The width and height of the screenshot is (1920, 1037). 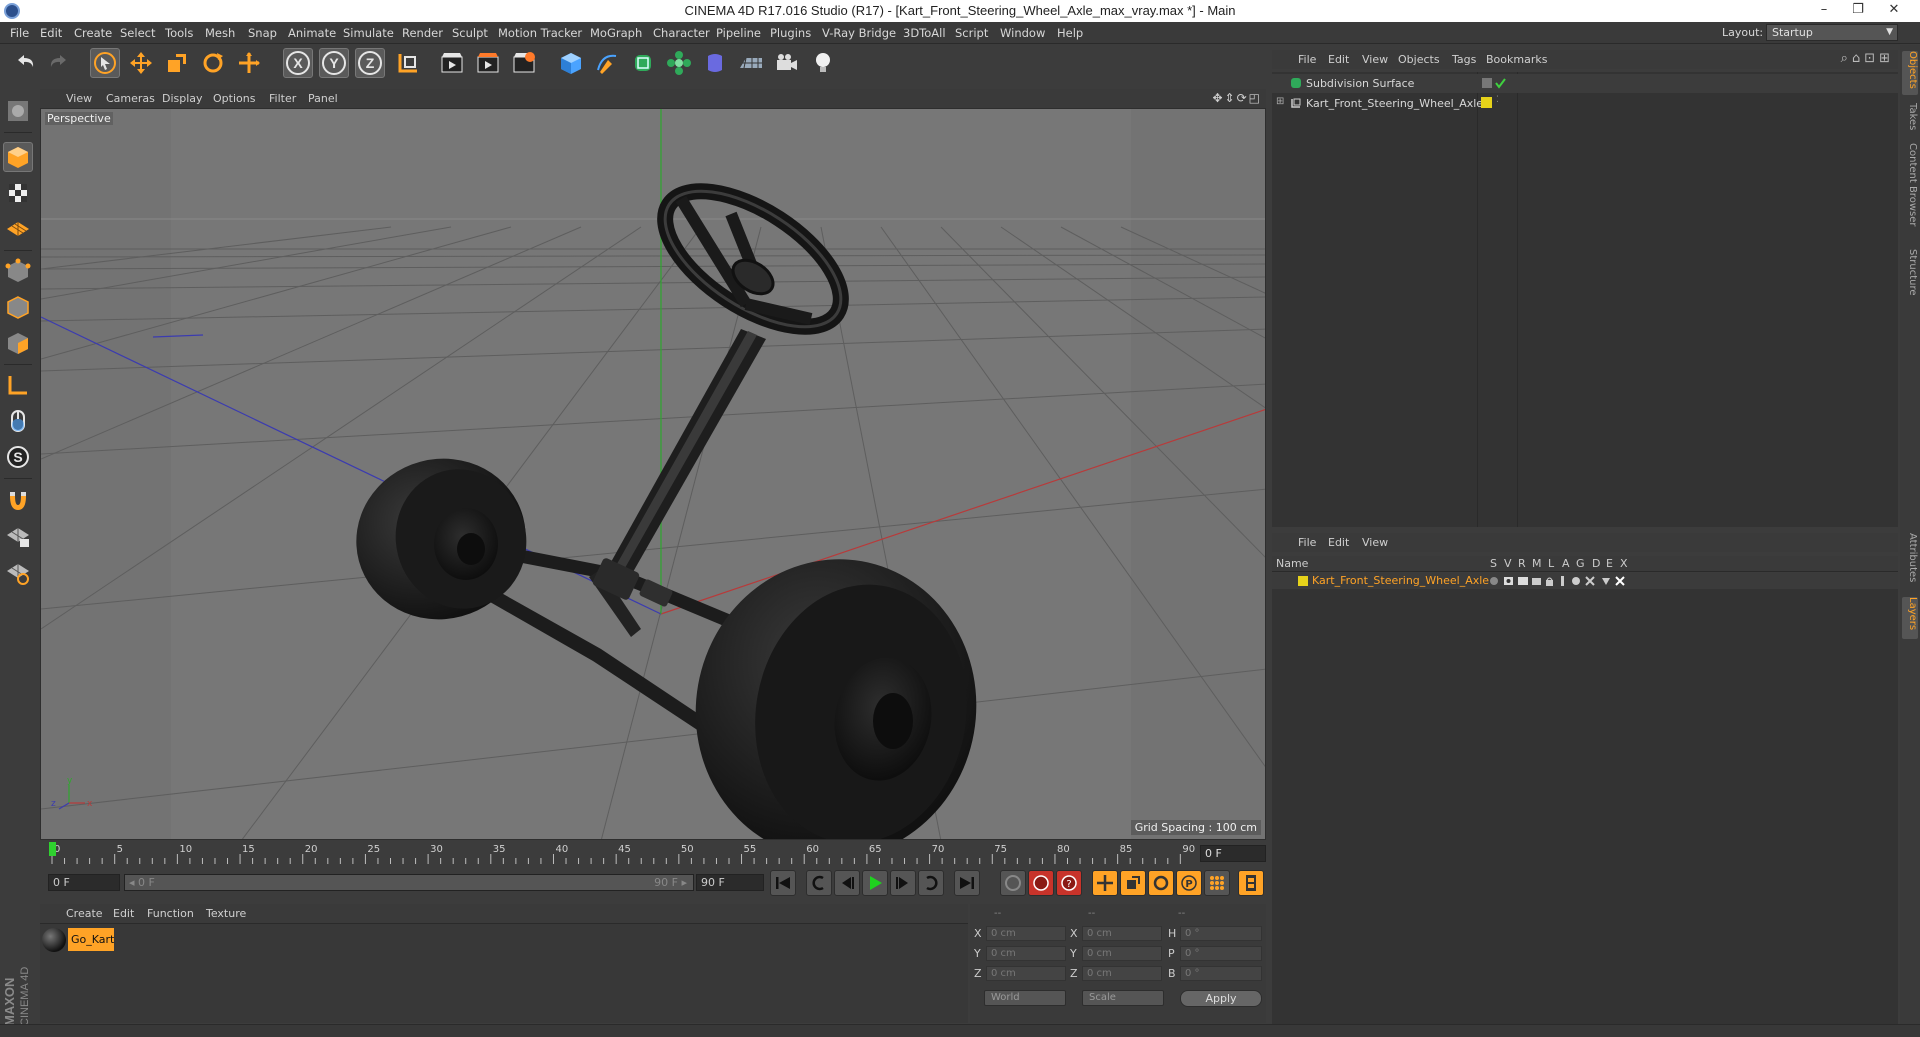 What do you see at coordinates (1580, 563) in the screenshot?
I see `col-generators: G` at bounding box center [1580, 563].